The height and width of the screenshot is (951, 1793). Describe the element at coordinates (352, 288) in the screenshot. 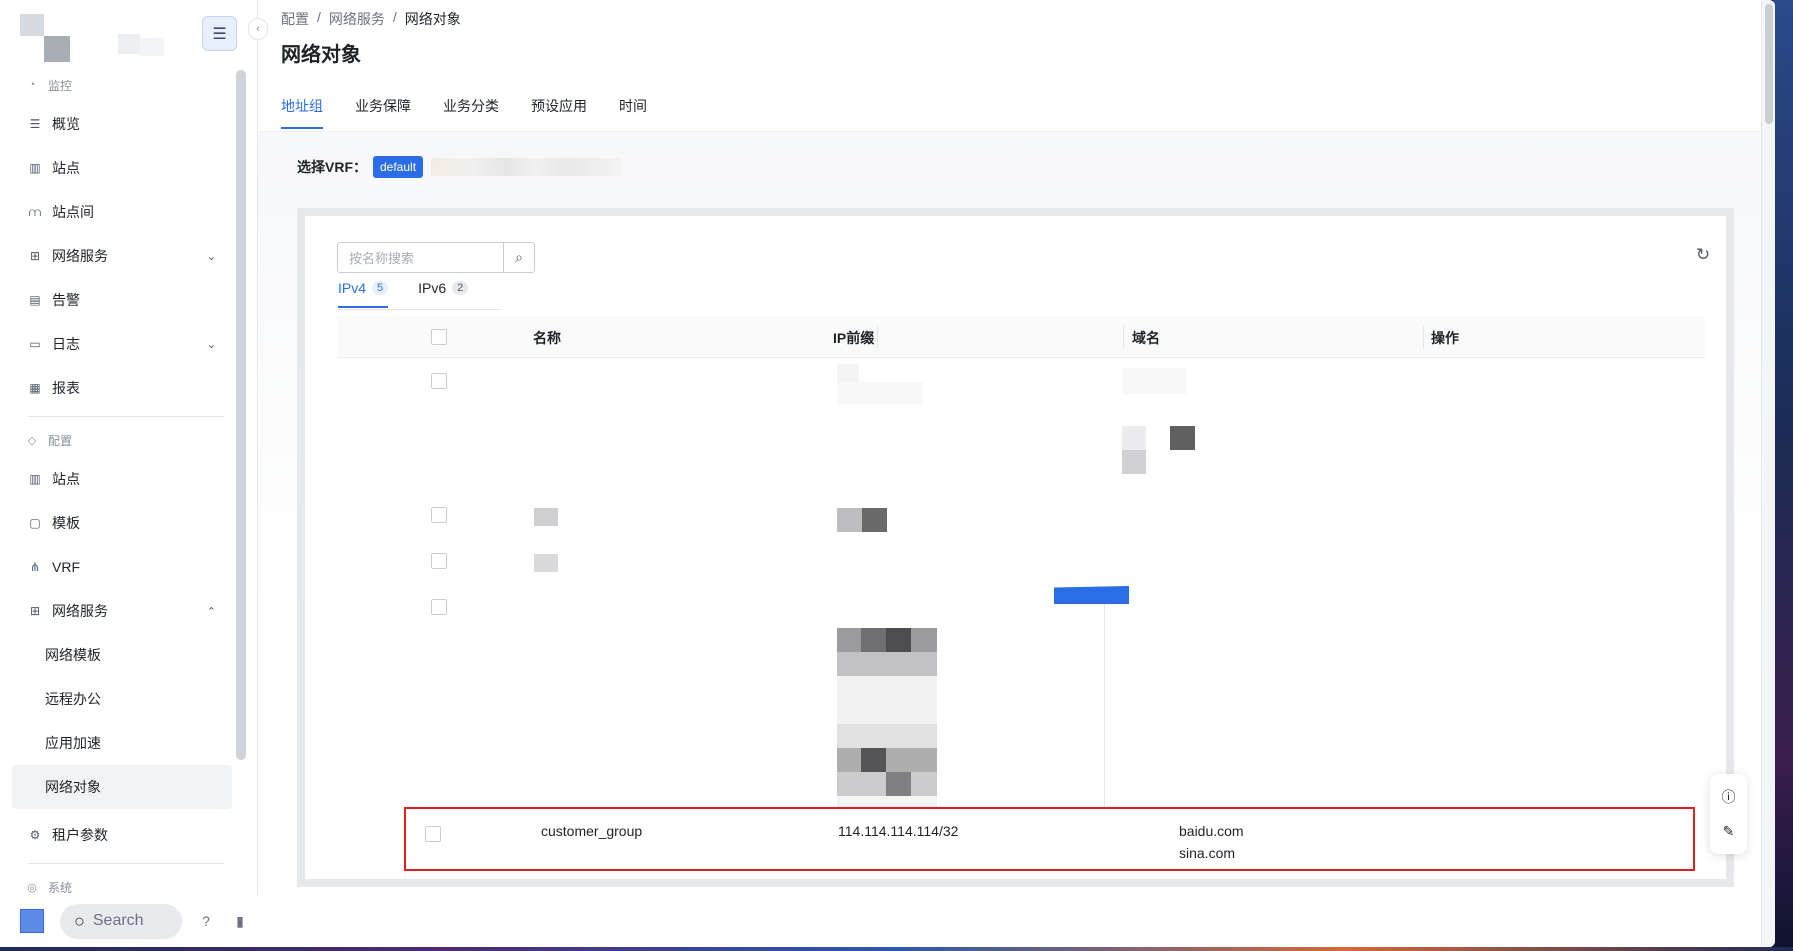

I see `tab-label: IPv4` at that location.